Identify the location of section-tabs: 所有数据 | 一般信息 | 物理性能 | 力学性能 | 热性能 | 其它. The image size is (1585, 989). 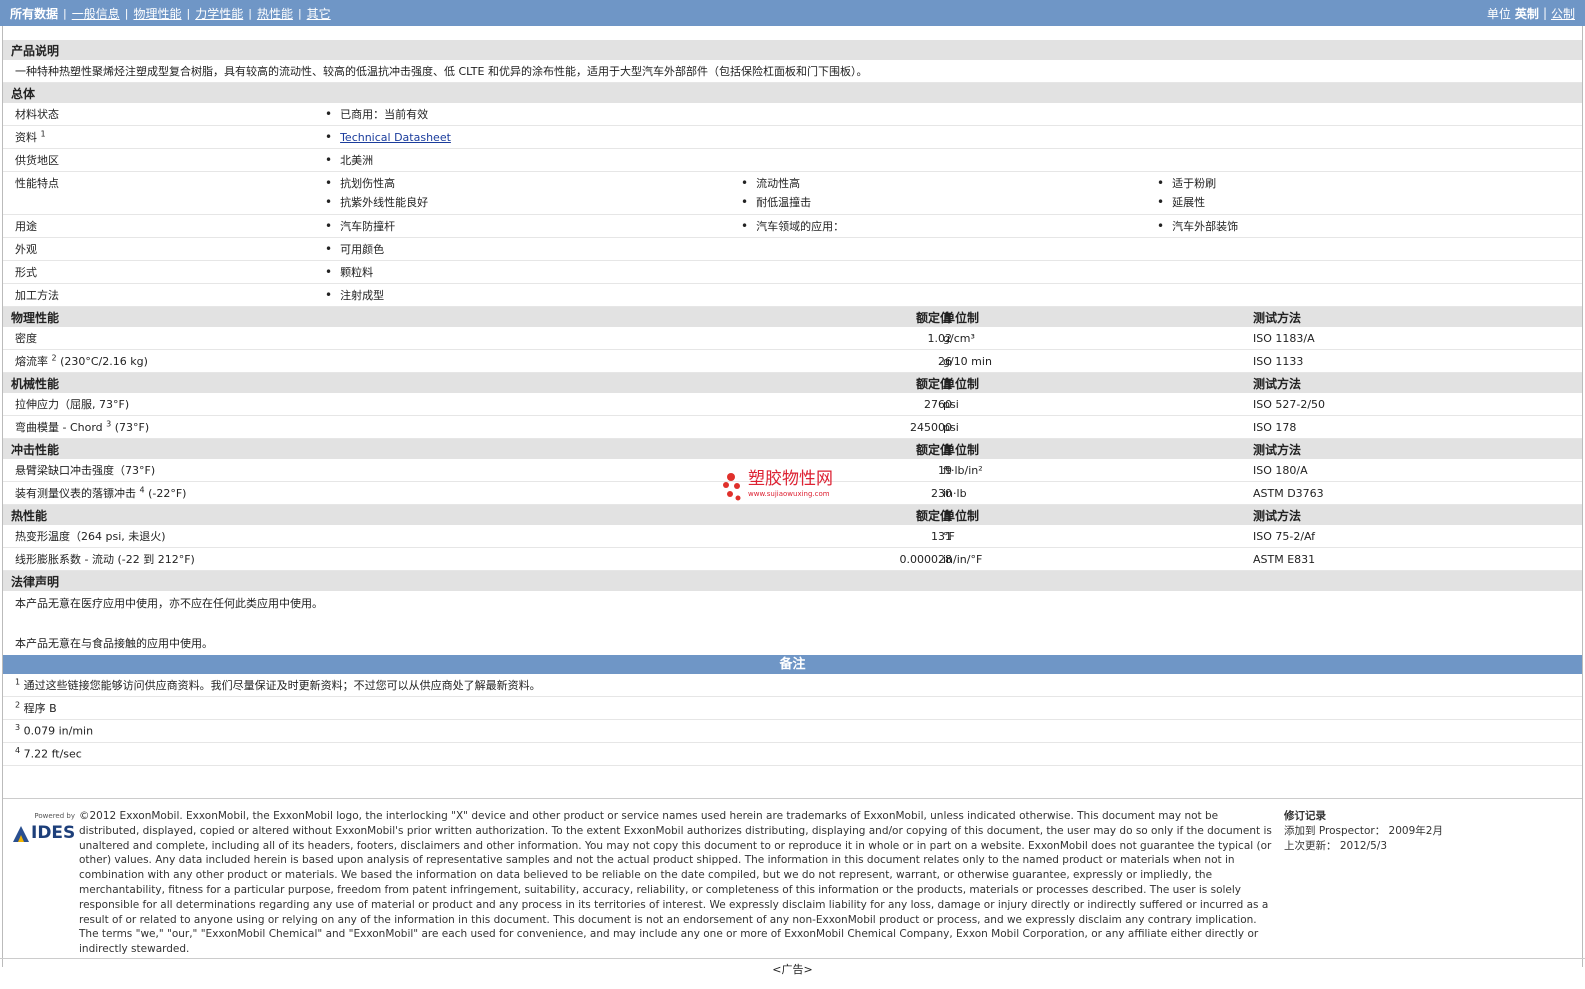
(170, 13).